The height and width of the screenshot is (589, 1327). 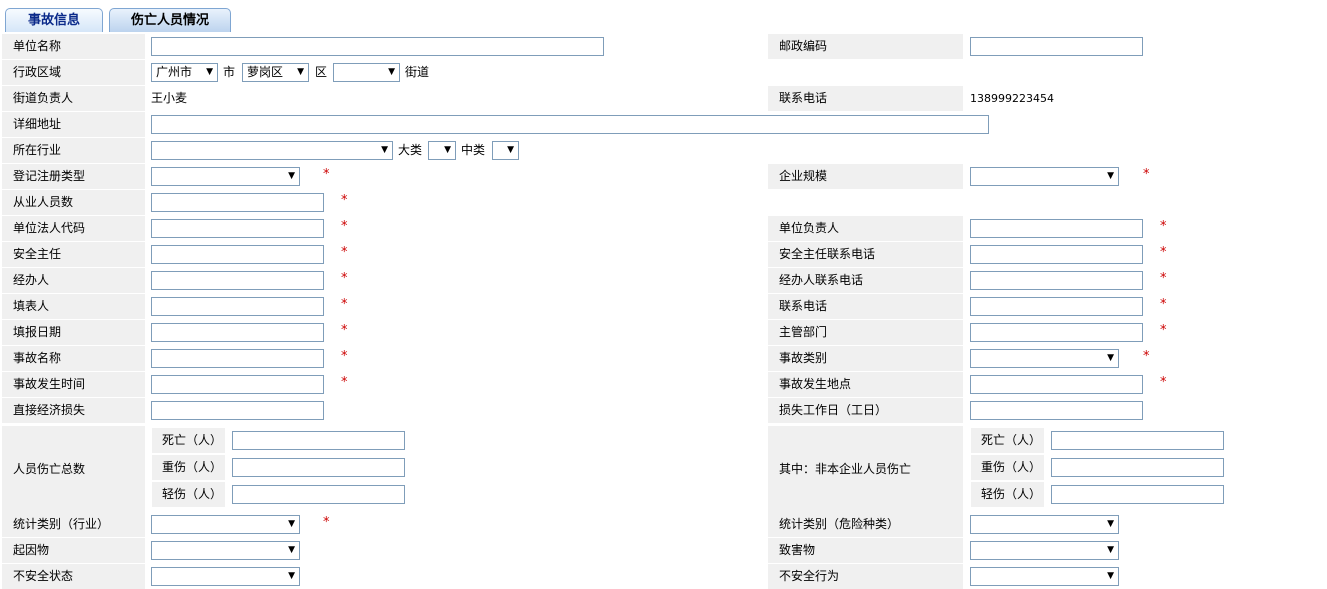 What do you see at coordinates (1056, 228) in the screenshot?
I see `unit-head-input` at bounding box center [1056, 228].